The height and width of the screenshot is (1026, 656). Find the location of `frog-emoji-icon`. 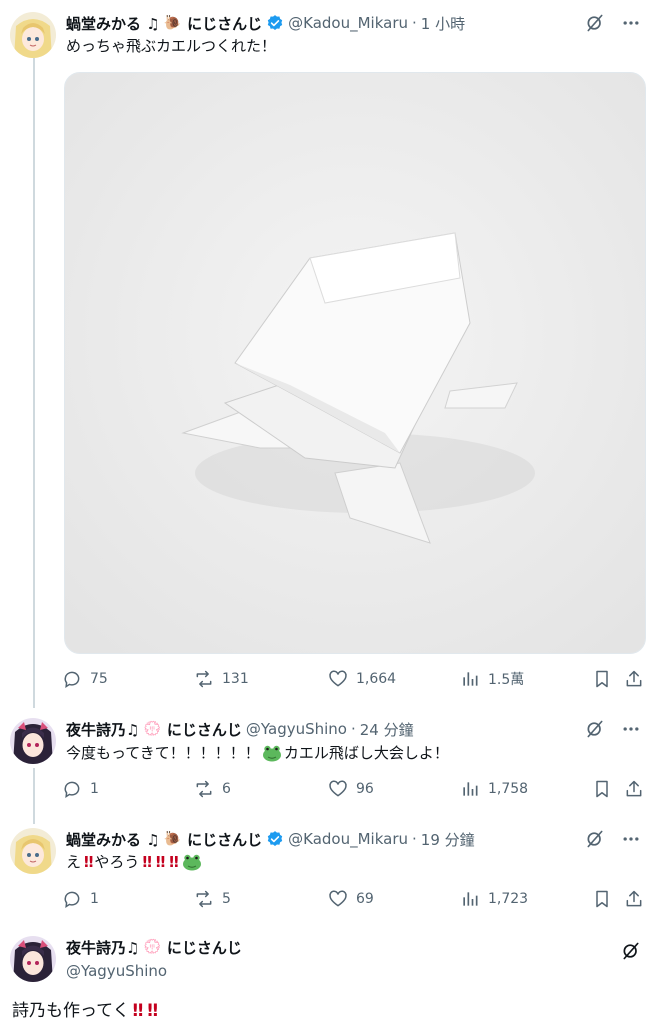

frog-emoji-icon is located at coordinates (192, 864).